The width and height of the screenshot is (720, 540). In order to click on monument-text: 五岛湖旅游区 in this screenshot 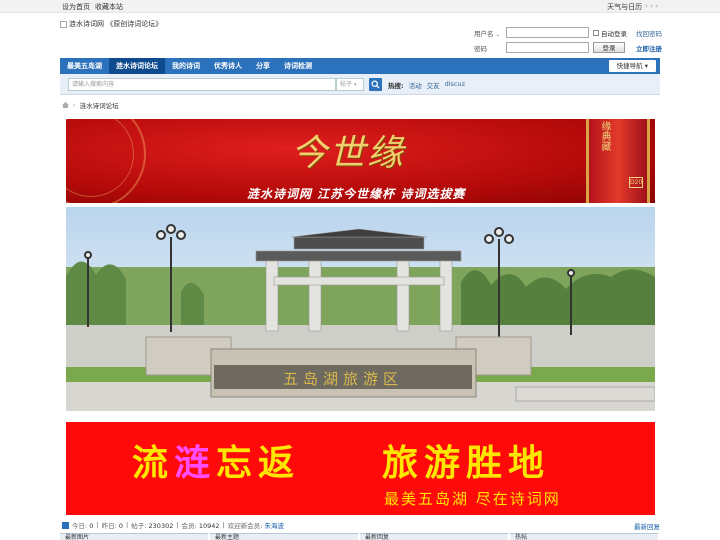, I will do `click(343, 379)`.